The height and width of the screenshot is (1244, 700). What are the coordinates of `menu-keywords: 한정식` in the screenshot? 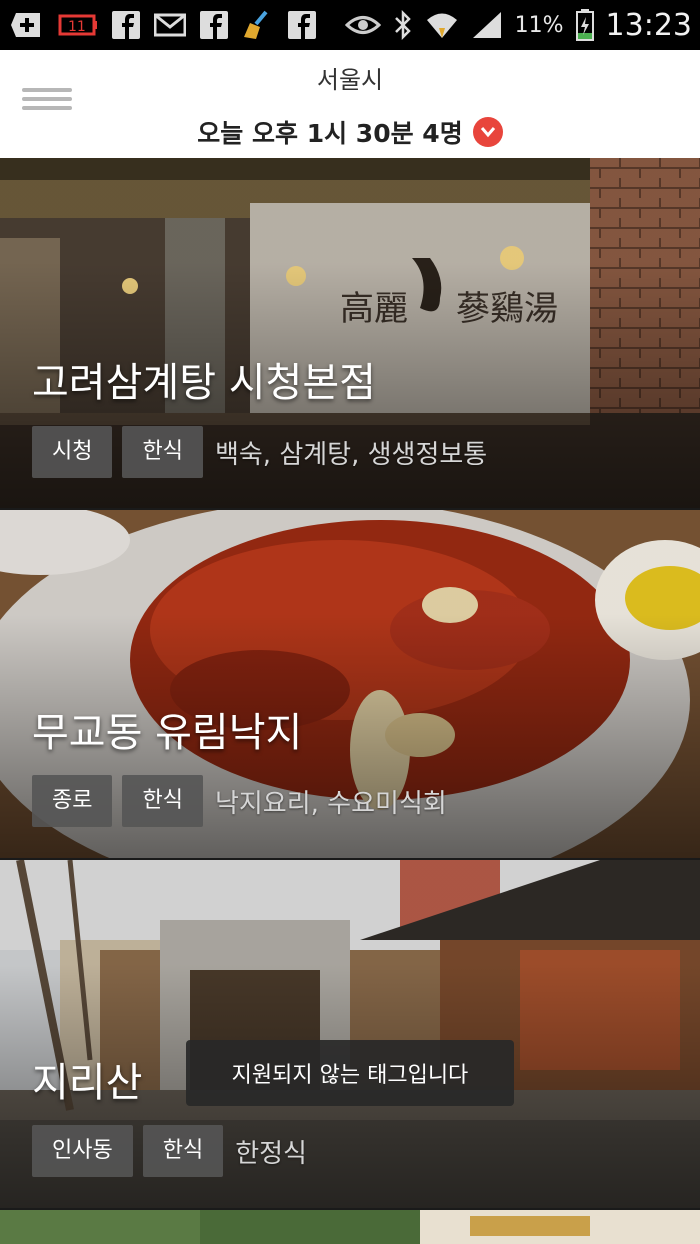 It's located at (271, 1153).